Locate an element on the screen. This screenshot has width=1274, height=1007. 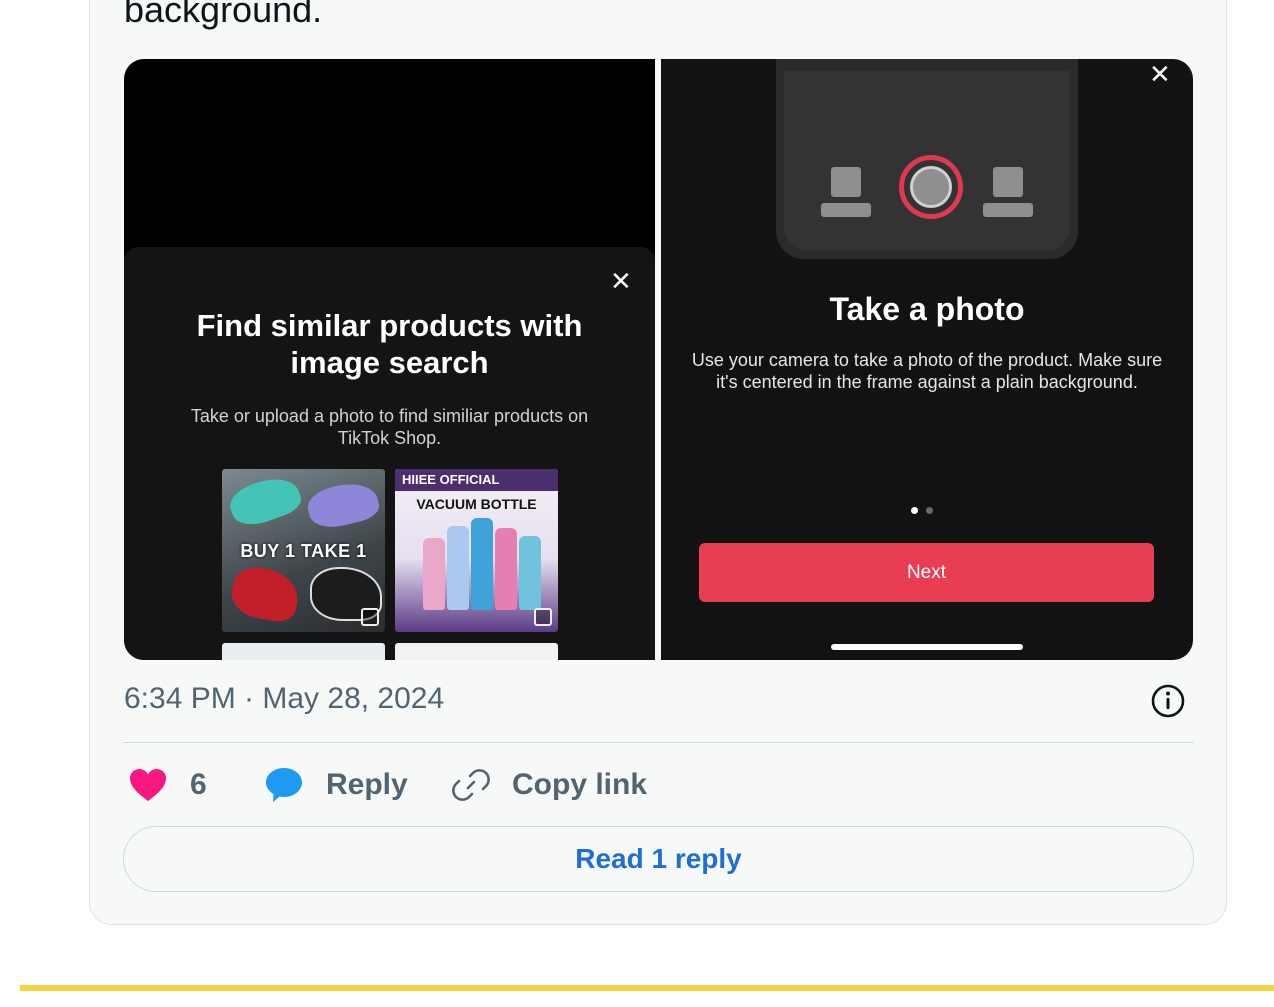
info-icon is located at coordinates (1168, 701).